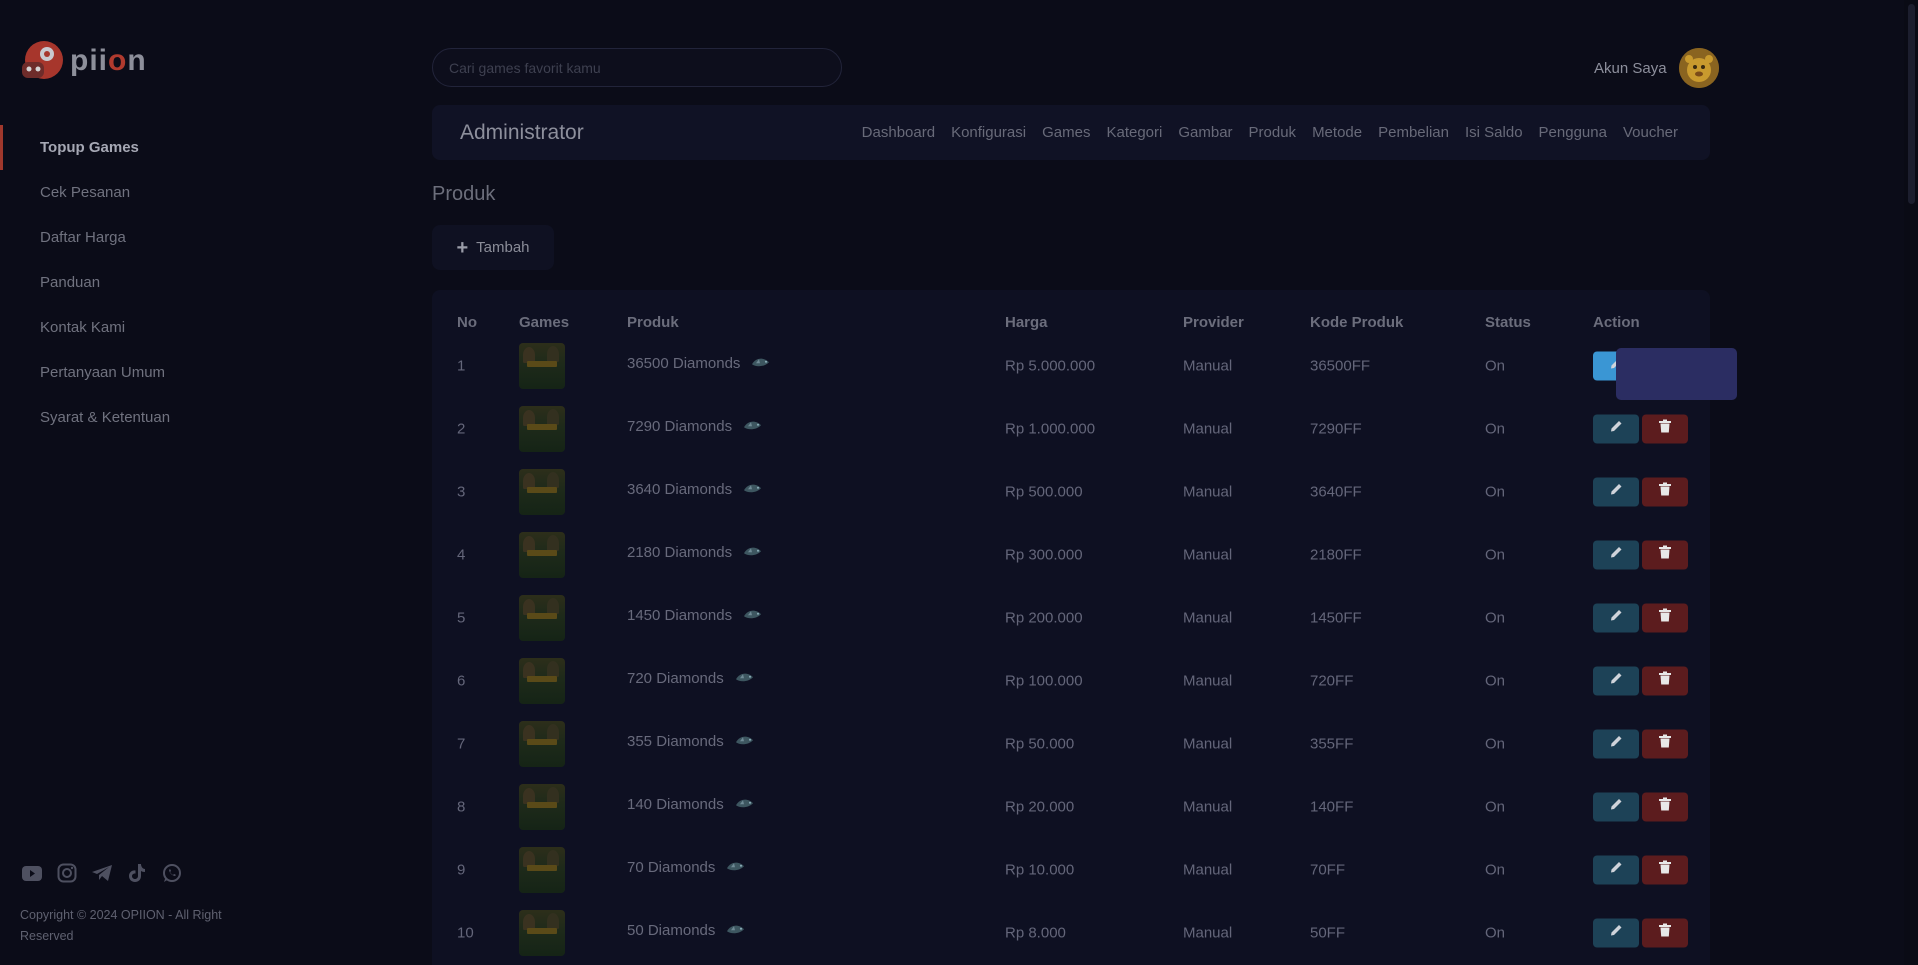 The image size is (1918, 965). I want to click on sidebar-item-panduan: Panduan, so click(180, 282).